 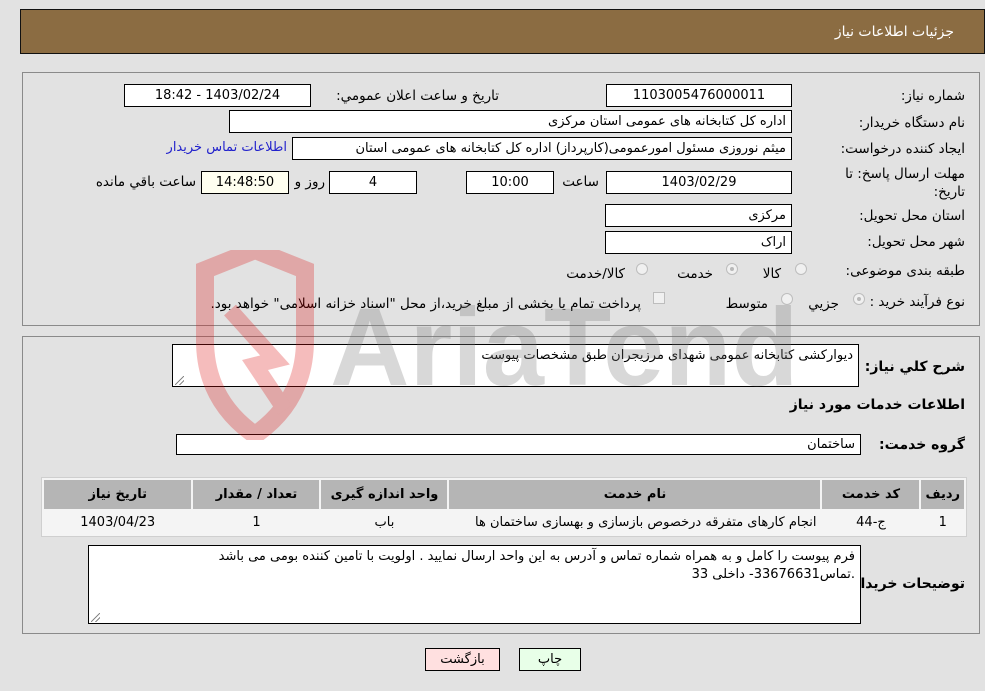 I want to click on deadline-date-field: 1403/02/29, so click(x=699, y=182).